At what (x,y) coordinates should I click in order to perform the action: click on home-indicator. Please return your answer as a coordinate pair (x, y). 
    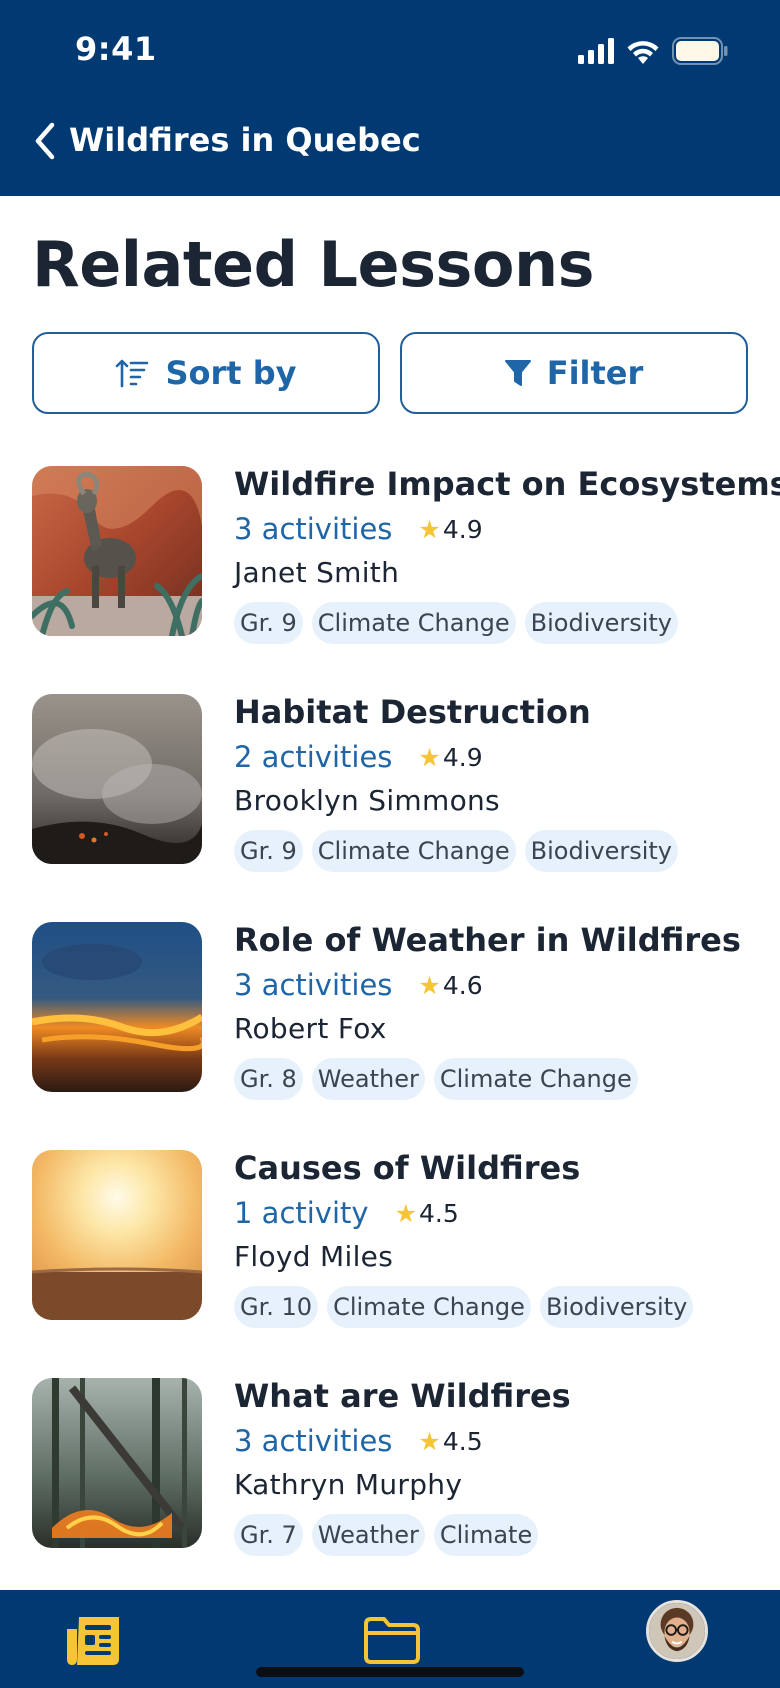
    Looking at the image, I should click on (390, 1672).